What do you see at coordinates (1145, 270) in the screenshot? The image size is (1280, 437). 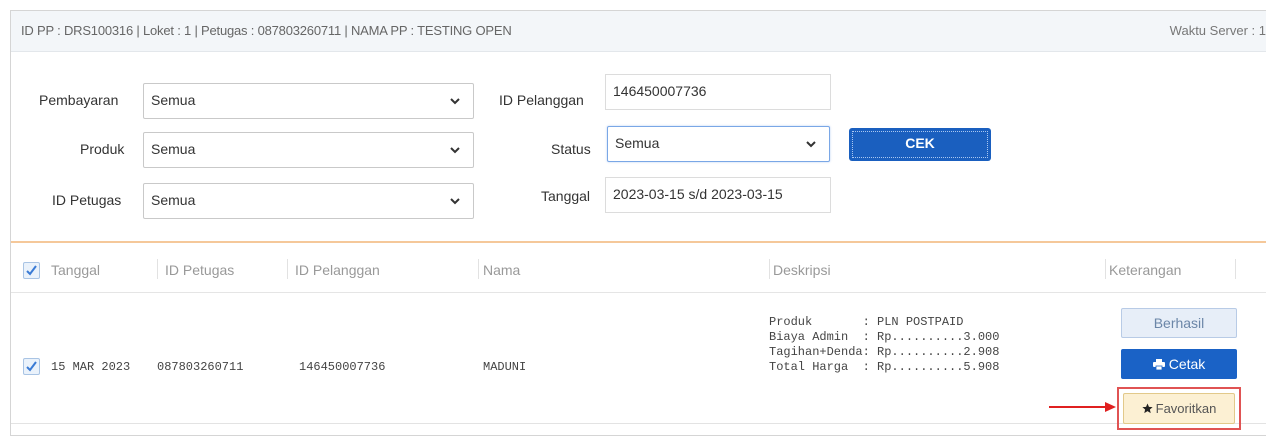 I see `column-keterangan: Keterangan` at bounding box center [1145, 270].